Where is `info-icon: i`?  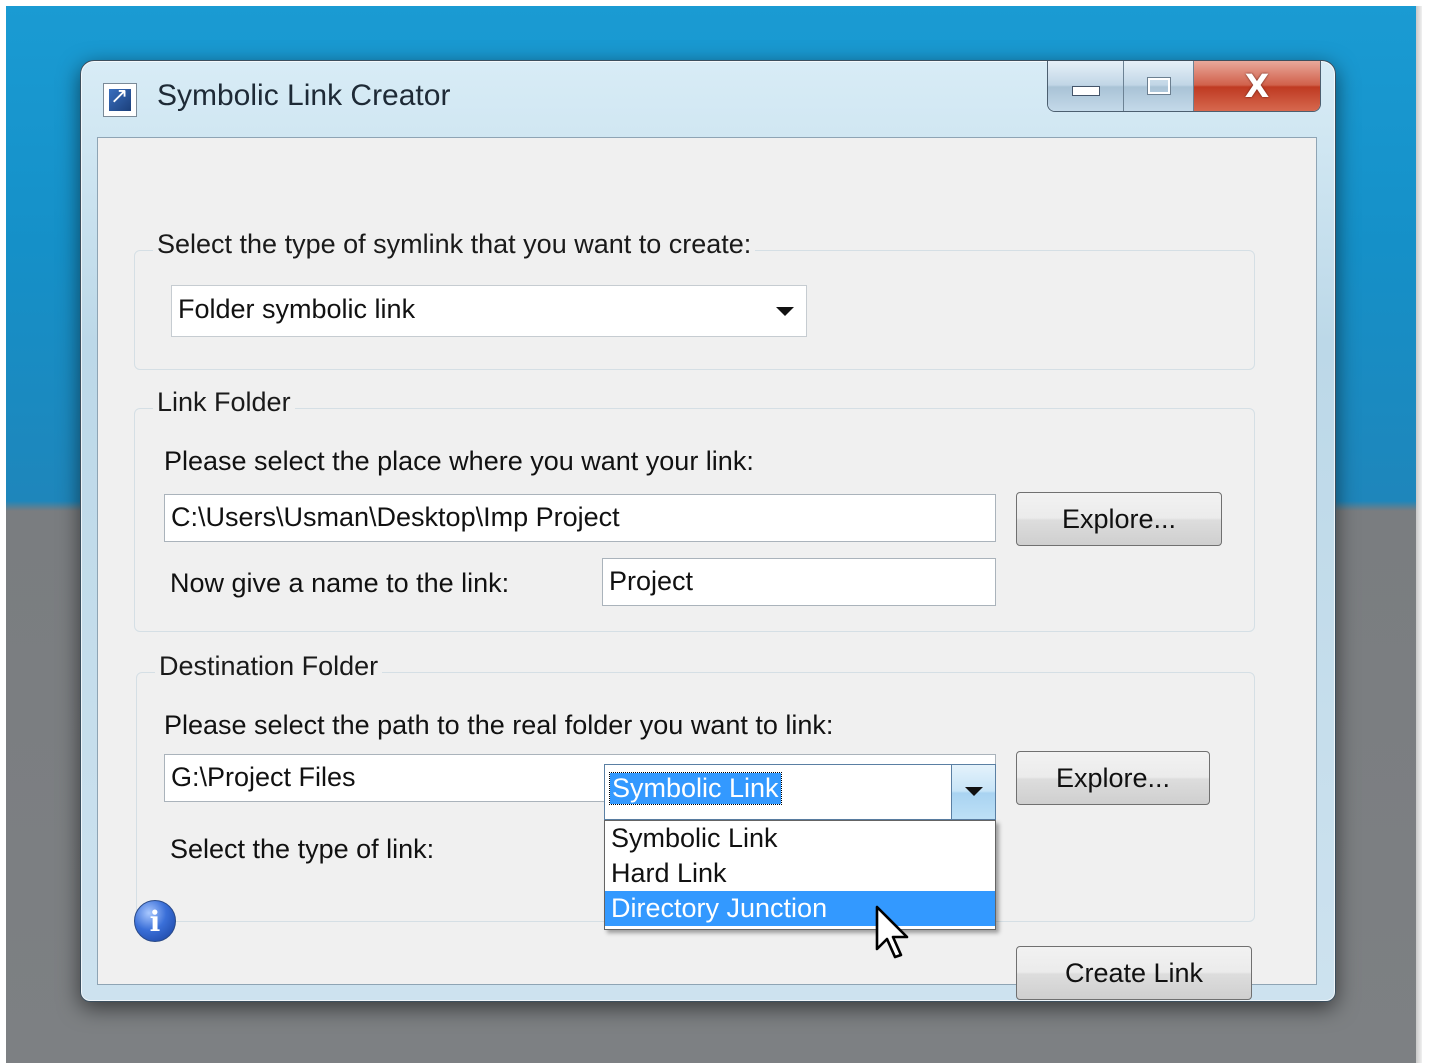
info-icon: i is located at coordinates (155, 921).